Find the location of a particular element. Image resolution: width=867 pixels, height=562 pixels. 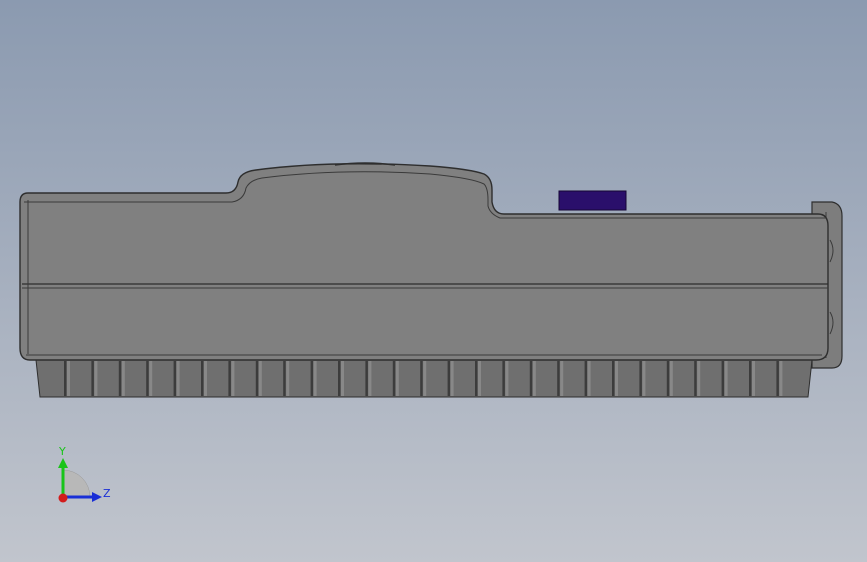

y-axis-arrow is located at coordinates (63, 463).